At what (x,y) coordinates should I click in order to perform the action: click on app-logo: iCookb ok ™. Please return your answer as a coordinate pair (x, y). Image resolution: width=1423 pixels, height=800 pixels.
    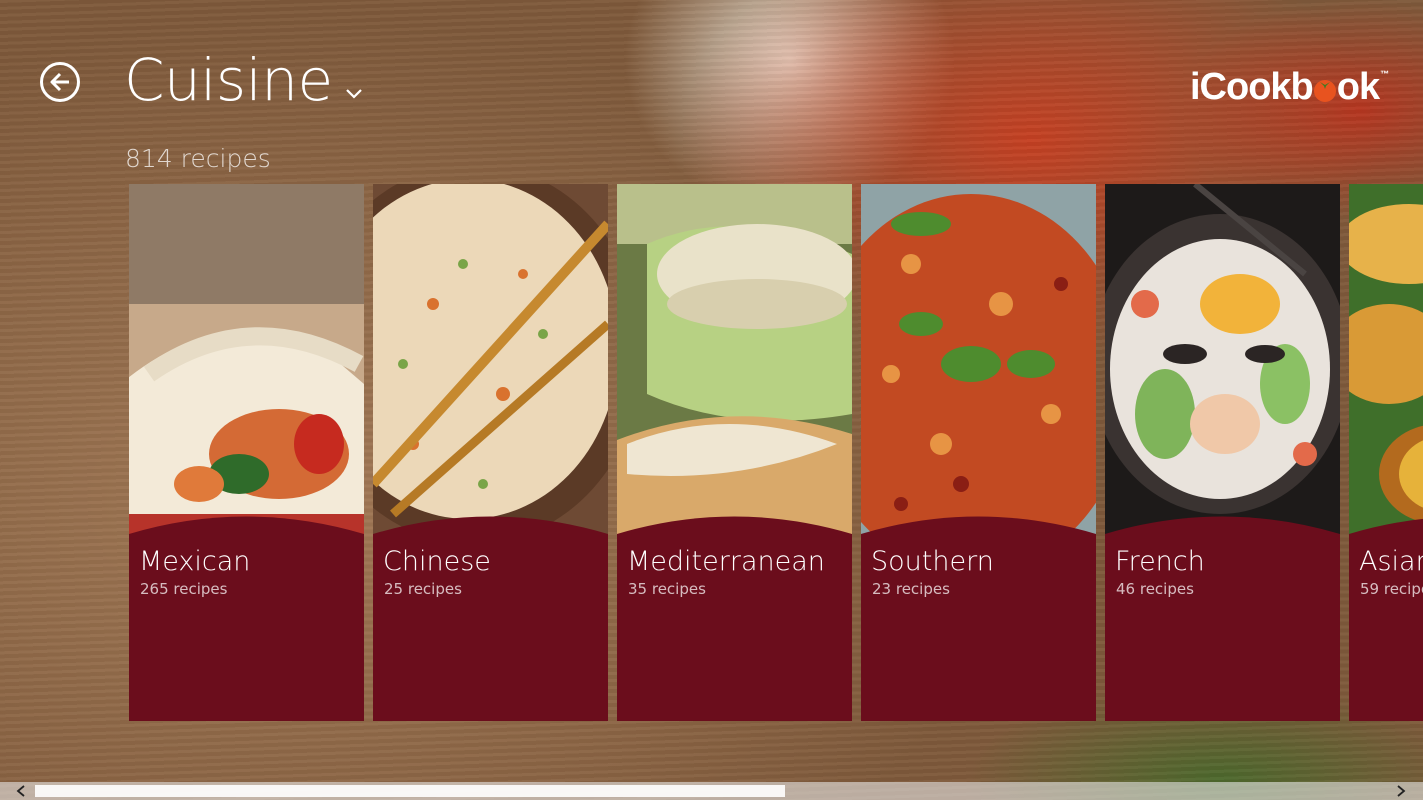
    Looking at the image, I should click on (1289, 87).